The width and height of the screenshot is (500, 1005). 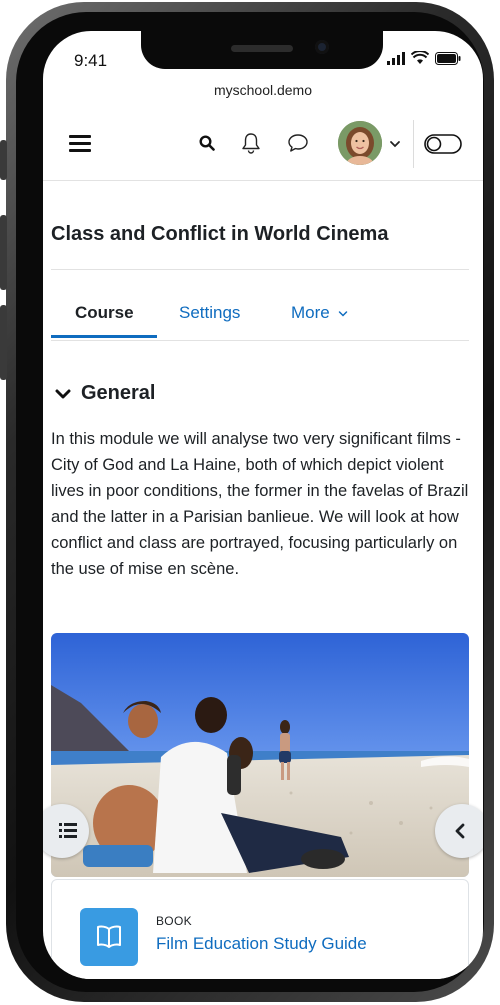 I want to click on front-camera, so click(x=322, y=47).